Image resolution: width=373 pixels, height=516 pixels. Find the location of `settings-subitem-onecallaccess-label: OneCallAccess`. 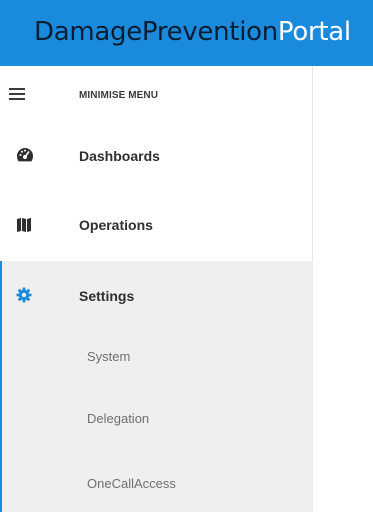

settings-subitem-onecallaccess-label: OneCallAccess is located at coordinates (131, 483).